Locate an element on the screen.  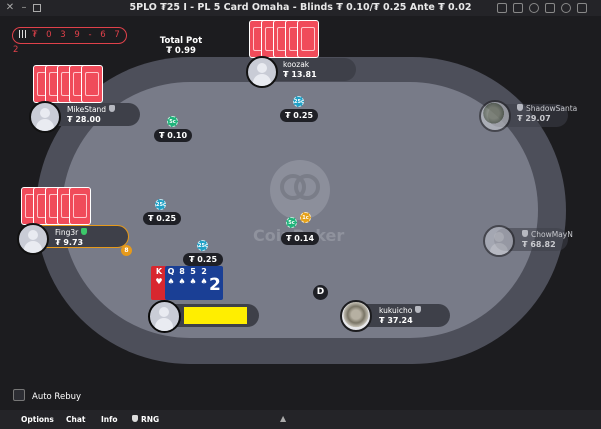
player-stack: ₮ 68.82 is located at coordinates (539, 244).